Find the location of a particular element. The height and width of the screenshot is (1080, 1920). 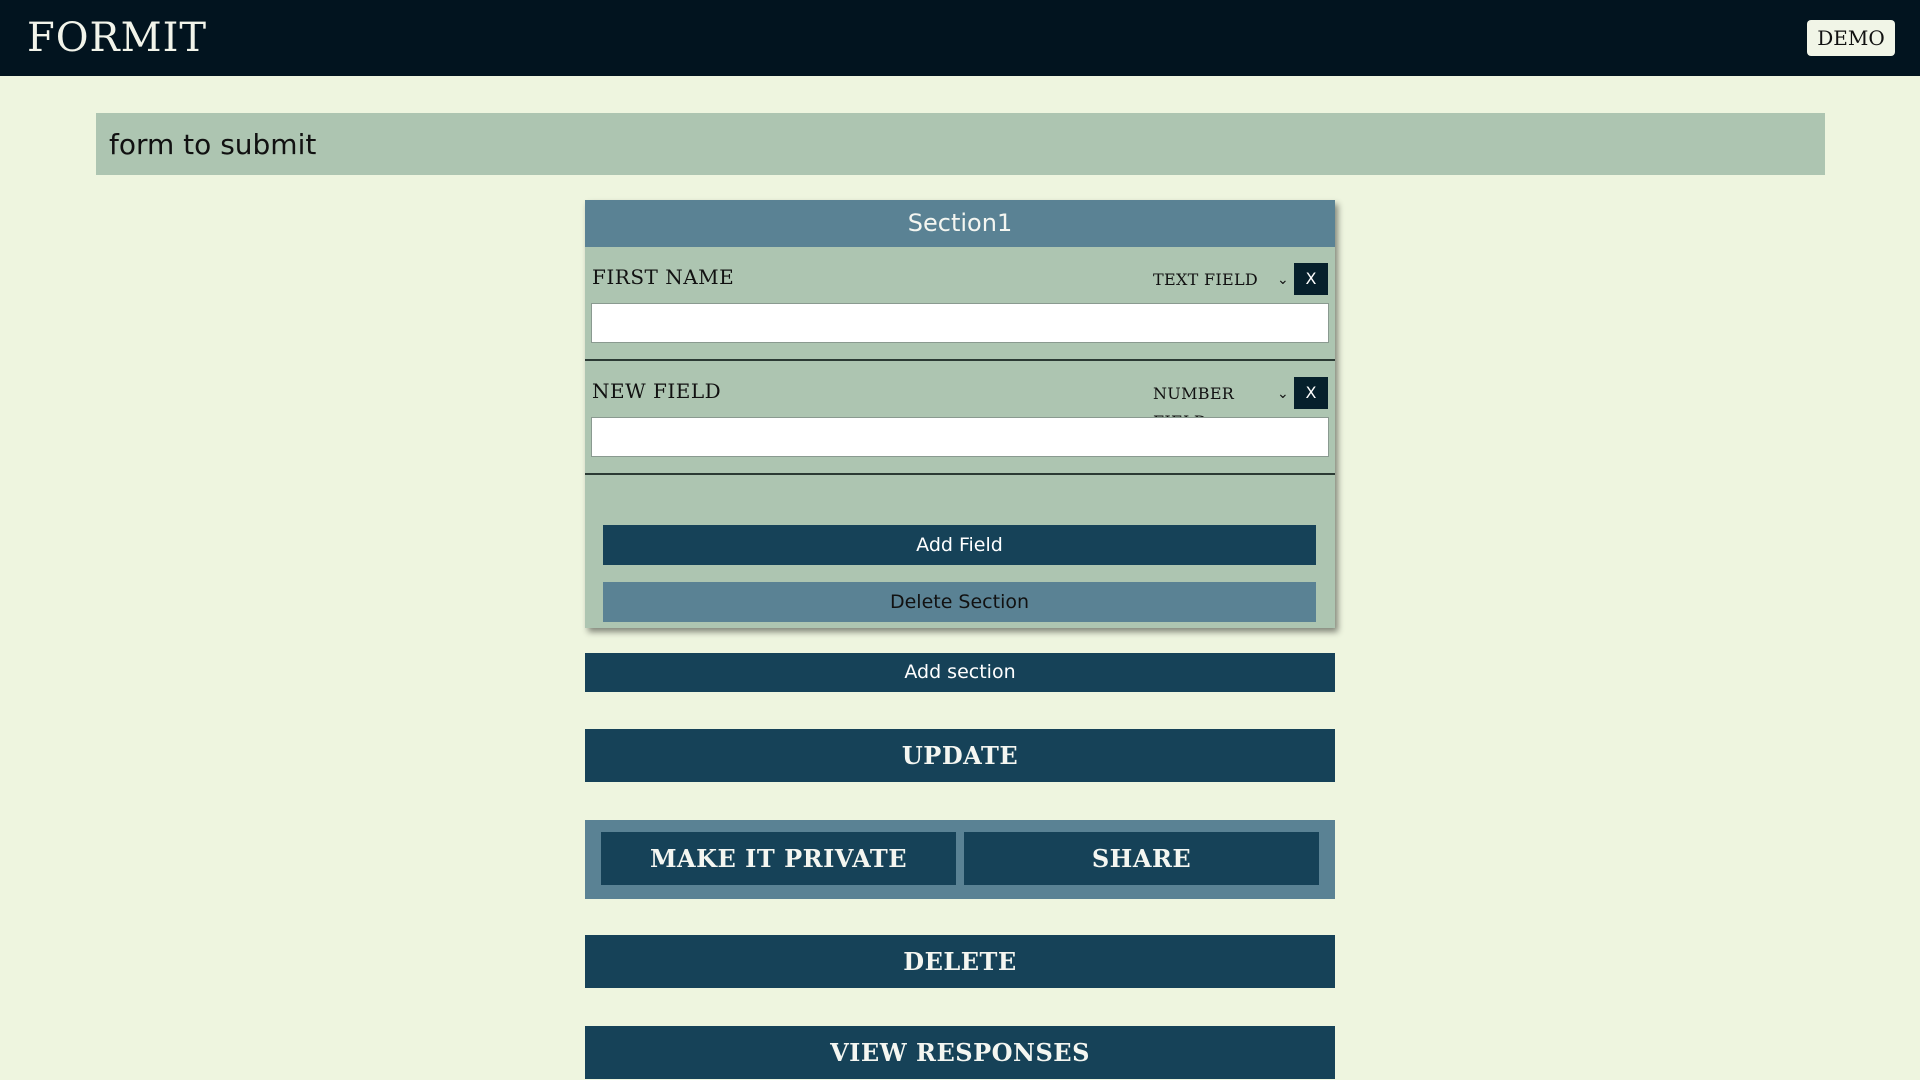

field-label: FIRST NAME is located at coordinates (663, 277).